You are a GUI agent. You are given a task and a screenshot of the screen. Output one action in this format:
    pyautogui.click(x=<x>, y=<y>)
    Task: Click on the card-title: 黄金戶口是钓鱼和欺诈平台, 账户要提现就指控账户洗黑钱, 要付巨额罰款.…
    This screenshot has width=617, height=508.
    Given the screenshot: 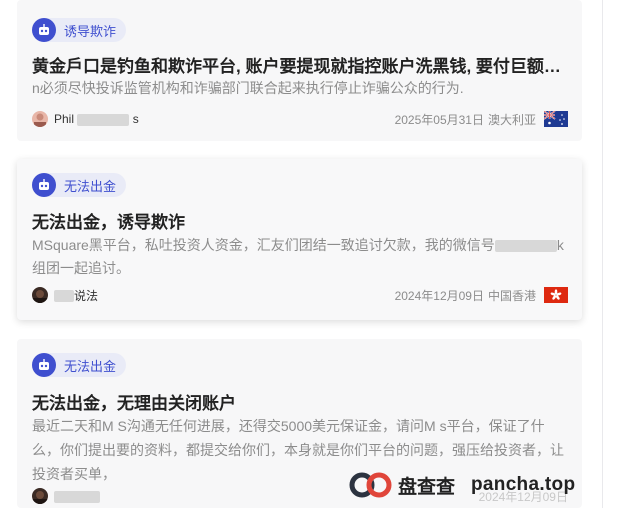 What is the action you would take?
    pyautogui.click(x=302, y=64)
    